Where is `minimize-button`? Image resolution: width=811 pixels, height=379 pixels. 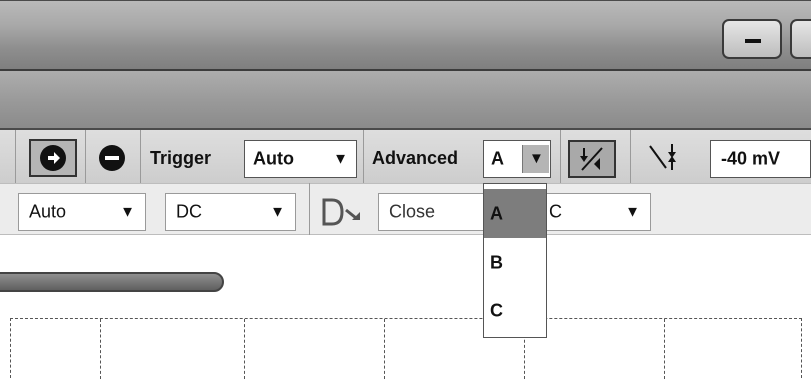 minimize-button is located at coordinates (752, 39).